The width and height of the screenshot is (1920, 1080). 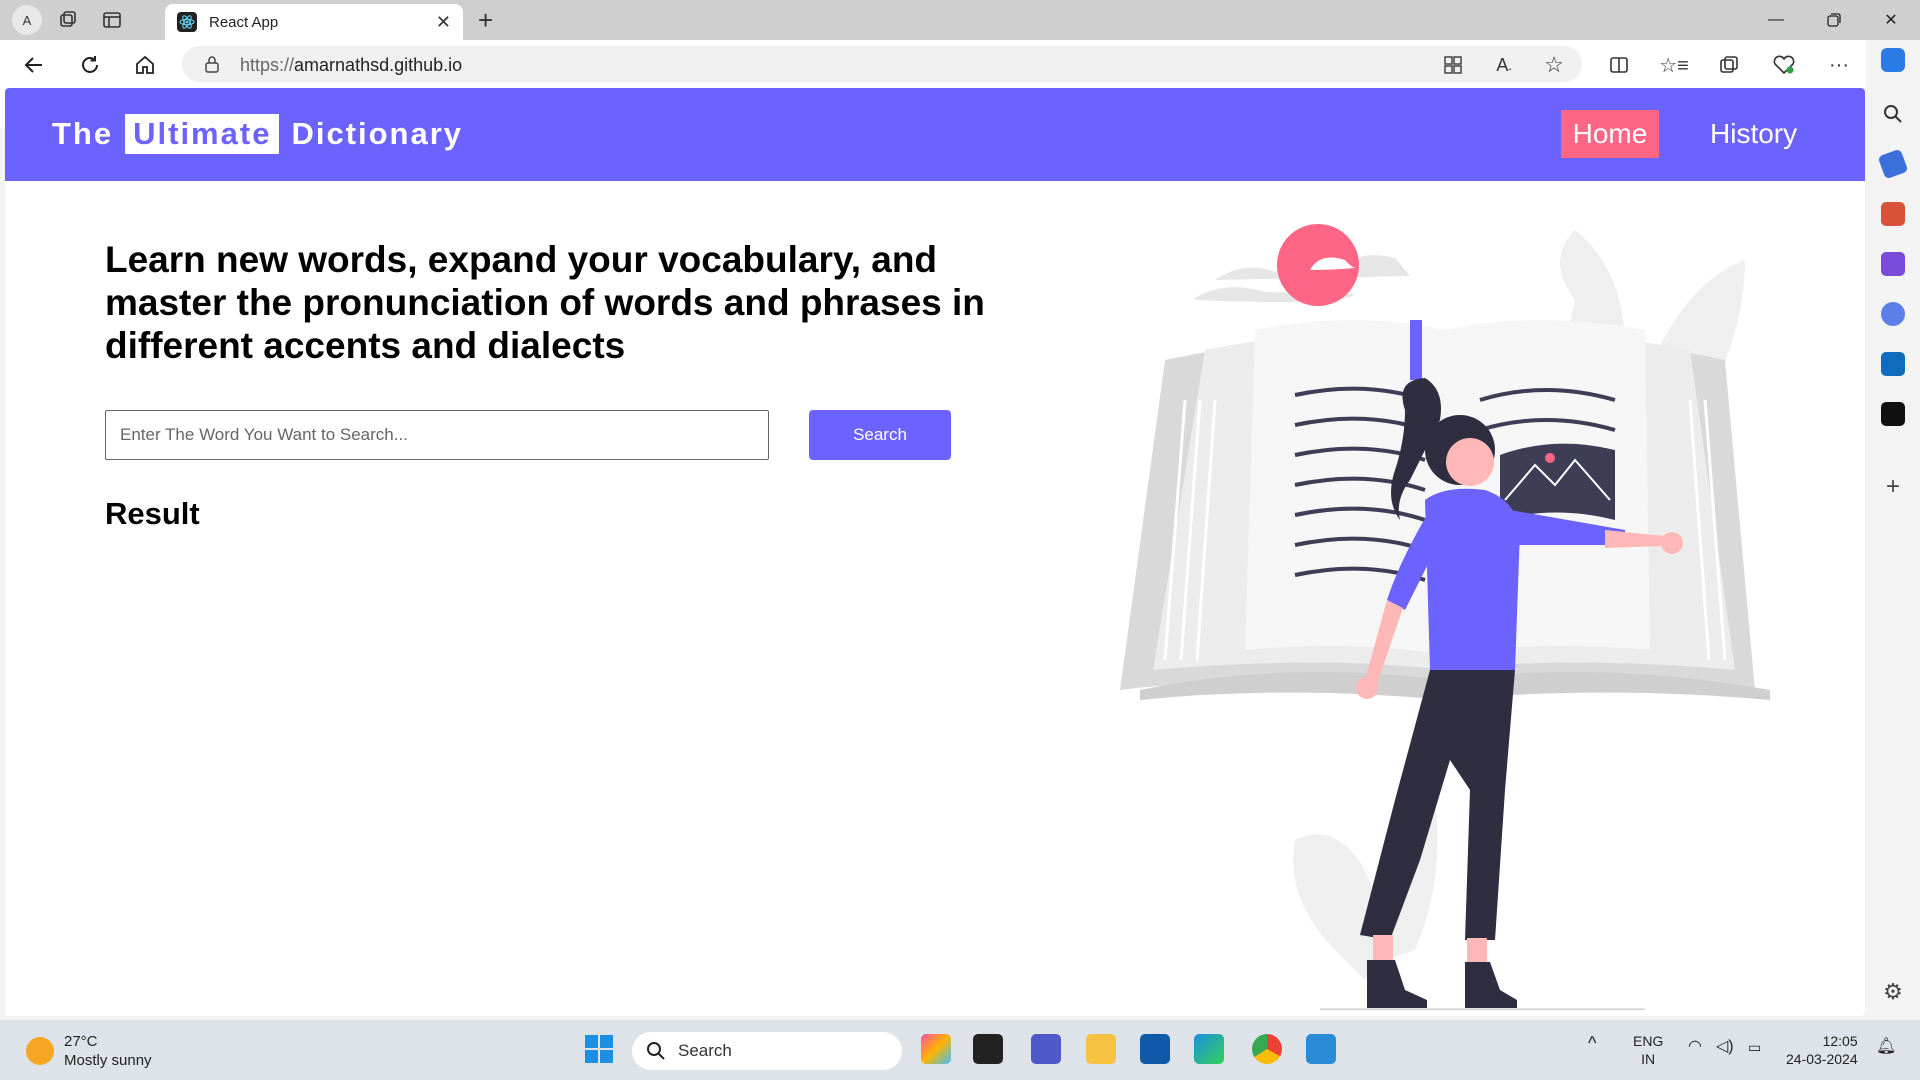 What do you see at coordinates (1101, 1049) in the screenshot?
I see `file-explorer-icon` at bounding box center [1101, 1049].